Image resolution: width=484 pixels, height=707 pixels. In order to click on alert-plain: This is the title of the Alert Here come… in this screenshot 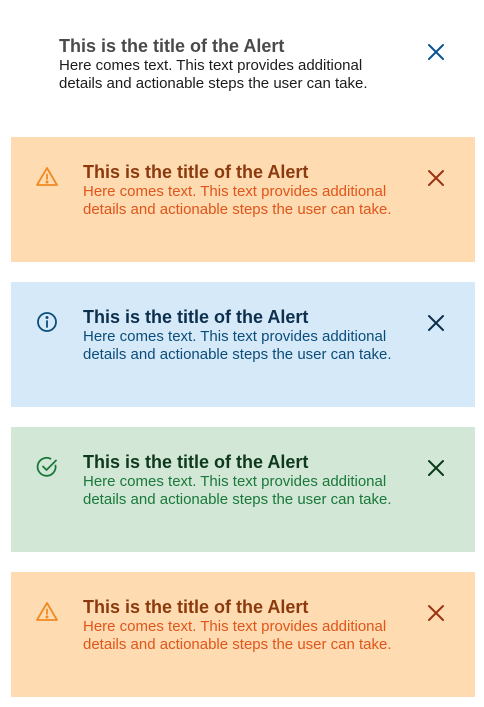, I will do `click(243, 64)`.